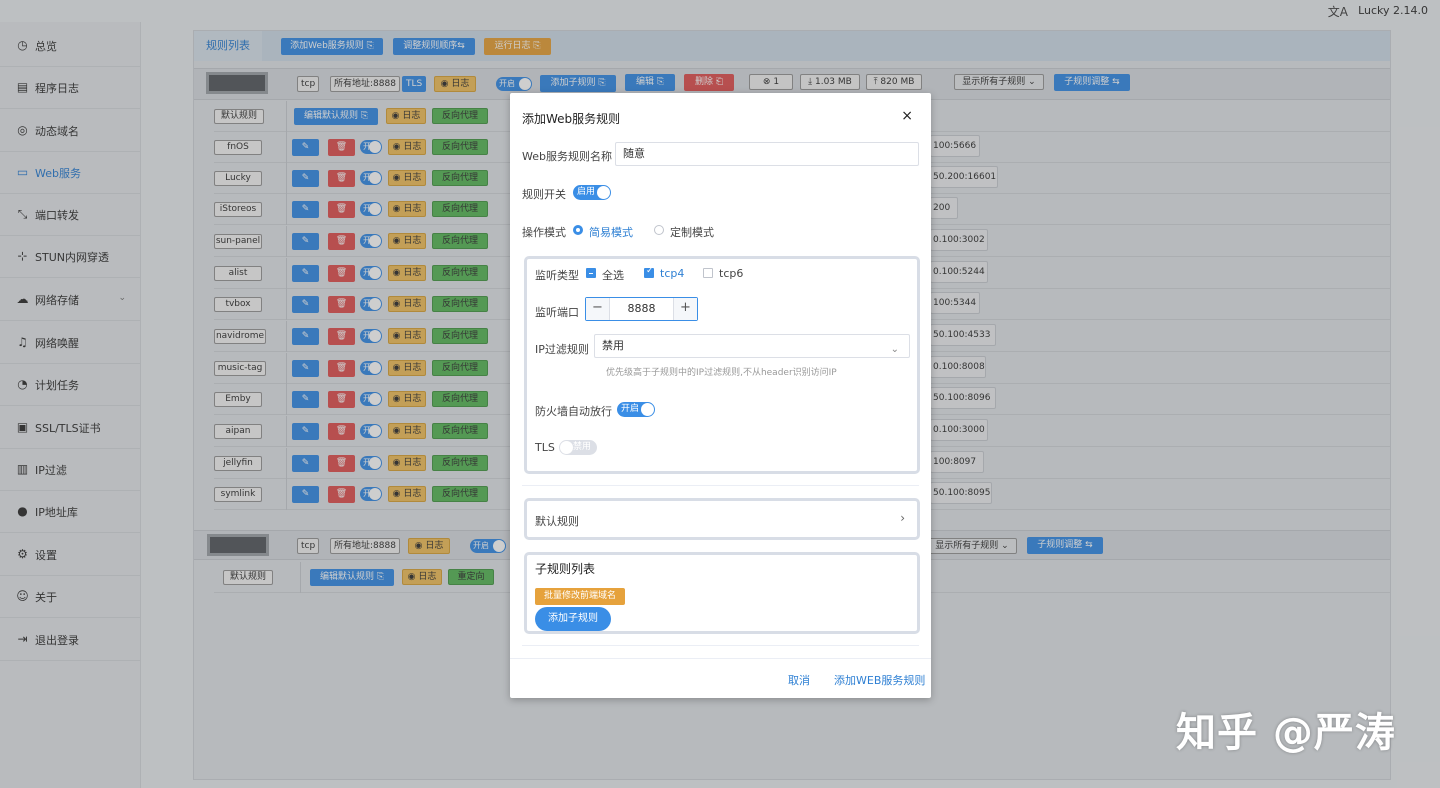 The height and width of the screenshot is (788, 1440). I want to click on select-all-label: 全选, so click(613, 275).